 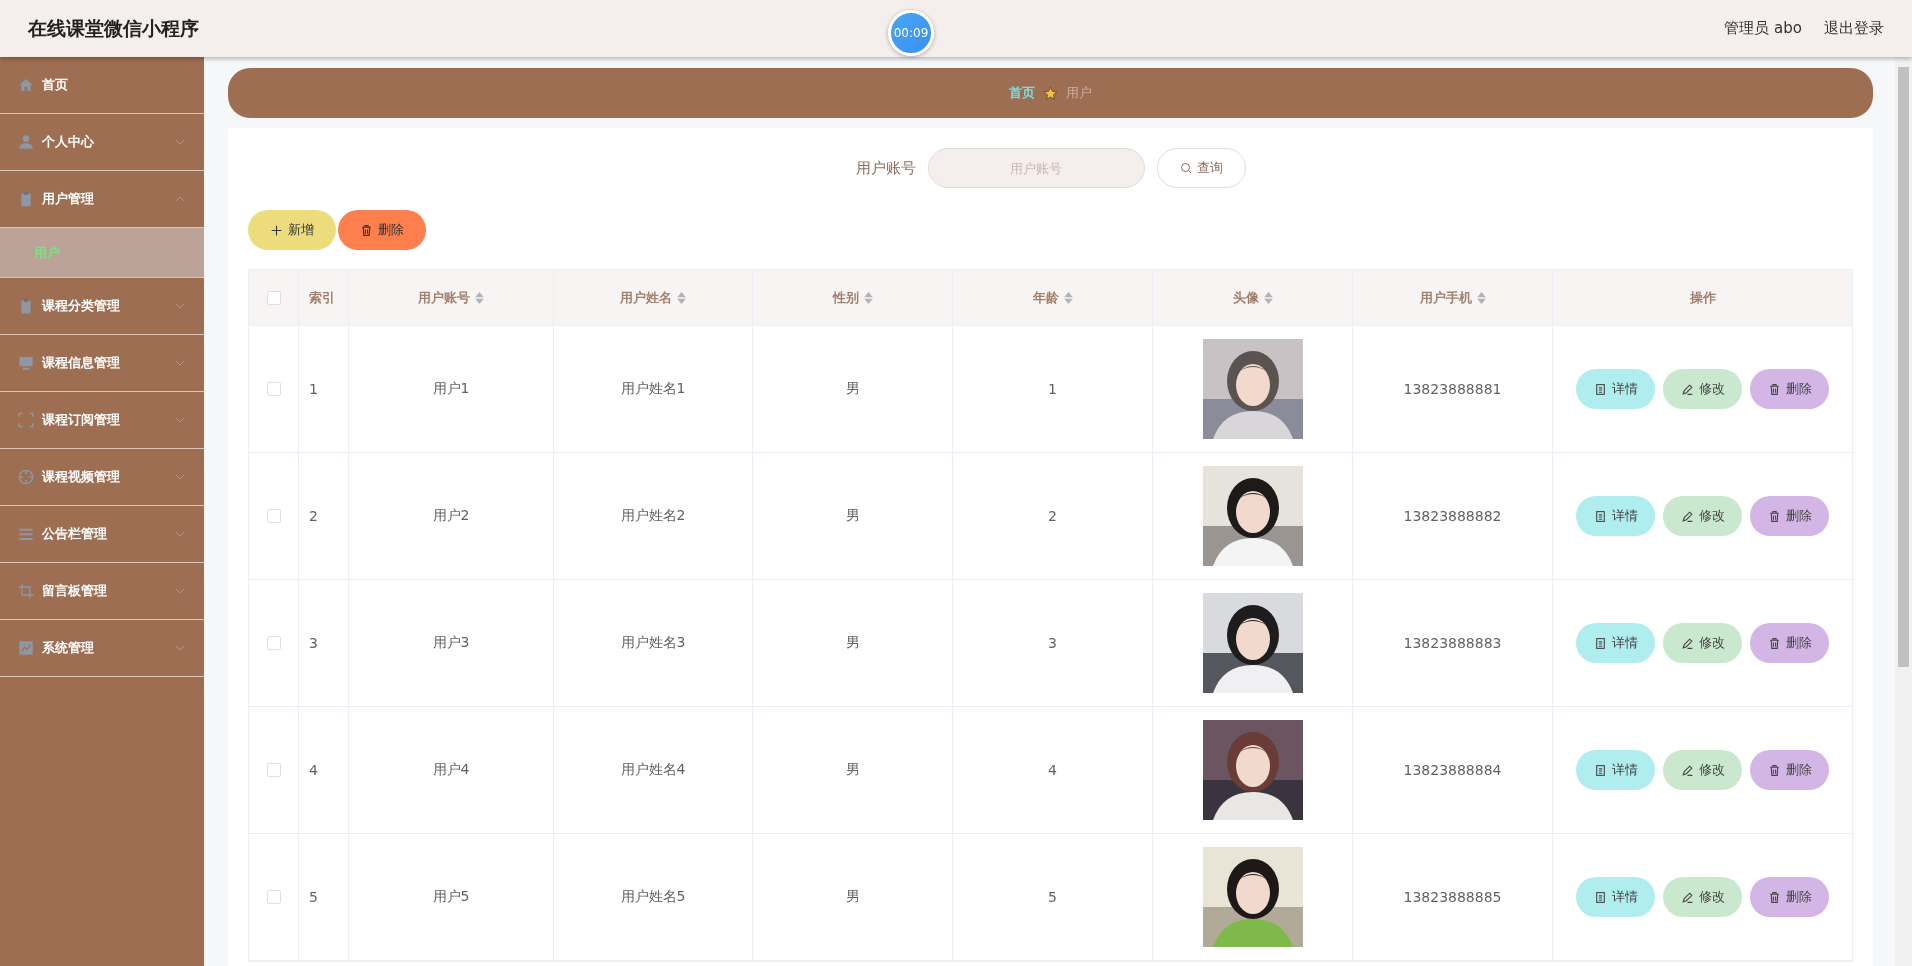 What do you see at coordinates (1703, 298) in the screenshot?
I see `column-header: 操作` at bounding box center [1703, 298].